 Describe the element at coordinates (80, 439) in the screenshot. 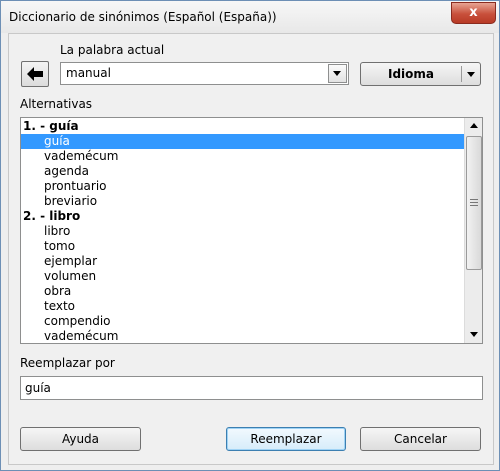

I see `help-button: Ayuda` at that location.